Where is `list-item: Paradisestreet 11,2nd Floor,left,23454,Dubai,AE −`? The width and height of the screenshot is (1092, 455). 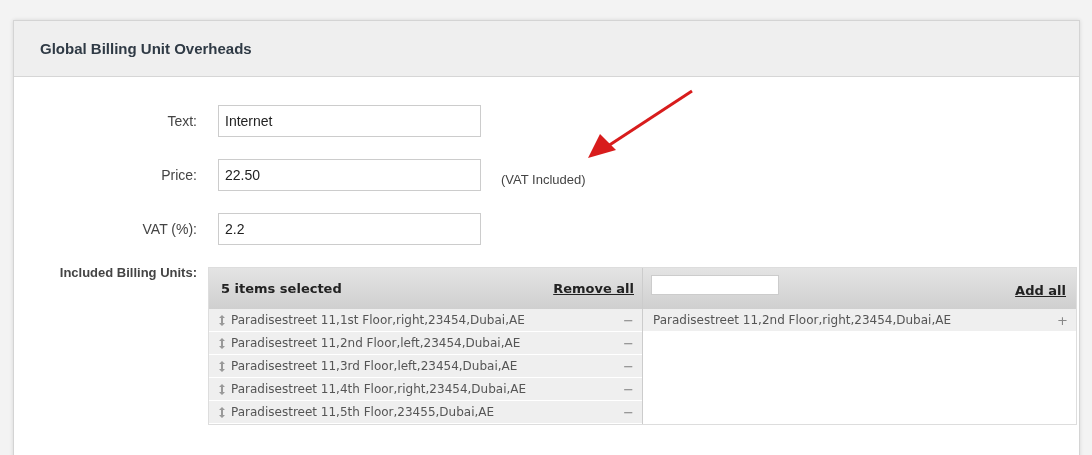
list-item: Paradisestreet 11,2nd Floor,left,23454,Dubai,AE − is located at coordinates (425, 343).